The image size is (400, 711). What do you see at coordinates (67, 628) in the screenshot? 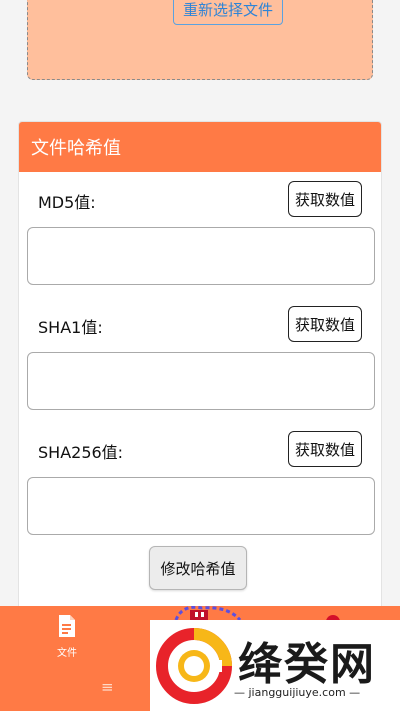
I see `file-icon` at bounding box center [67, 628].